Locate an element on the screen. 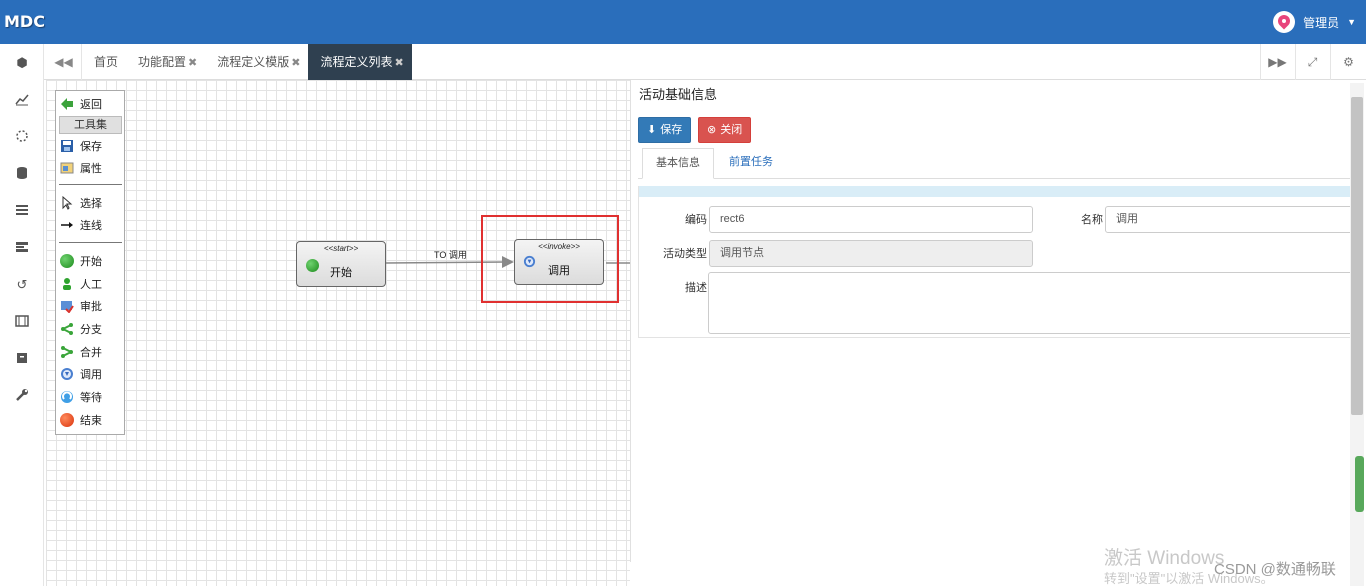  scrollbar-thumb is located at coordinates (1357, 256).